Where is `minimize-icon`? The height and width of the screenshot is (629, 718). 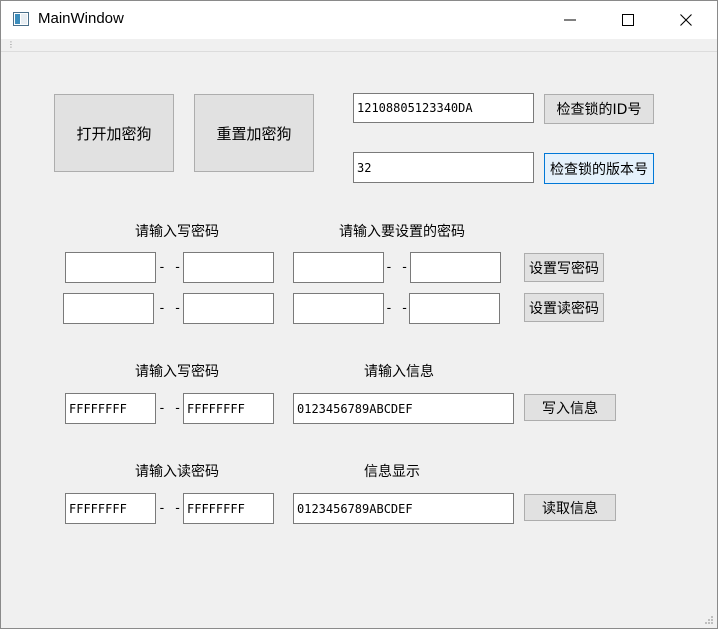
minimize-icon is located at coordinates (570, 20).